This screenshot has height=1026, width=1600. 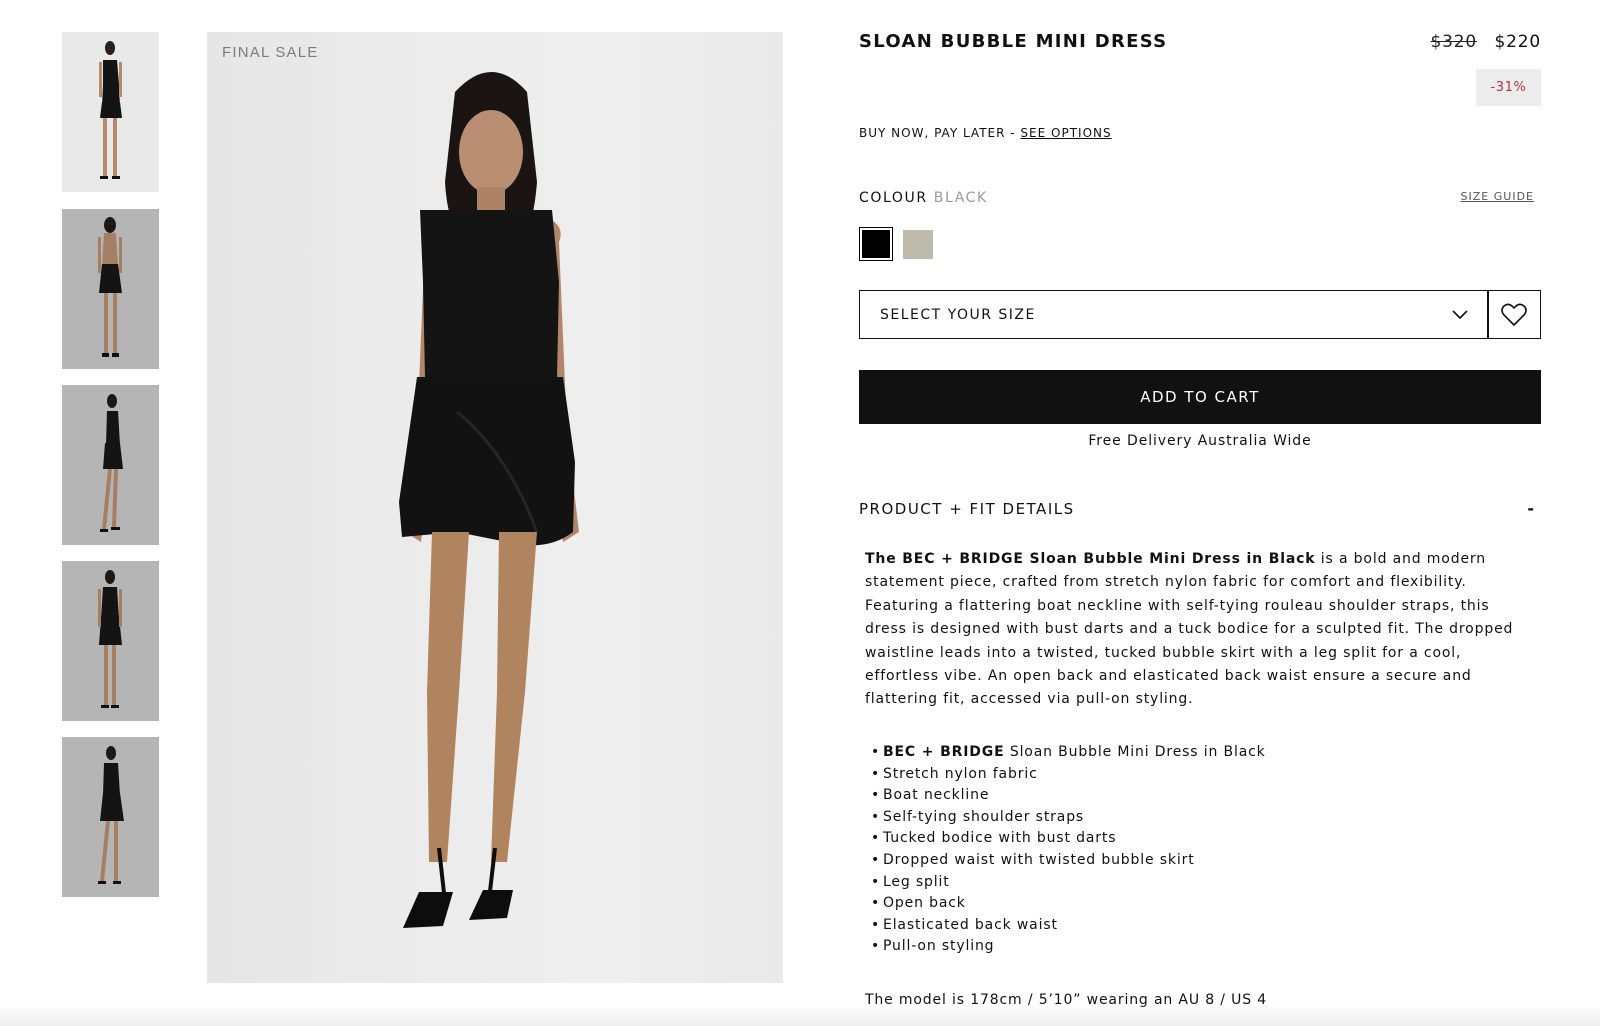 What do you see at coordinates (489, 500) in the screenshot?
I see `model-main-image` at bounding box center [489, 500].